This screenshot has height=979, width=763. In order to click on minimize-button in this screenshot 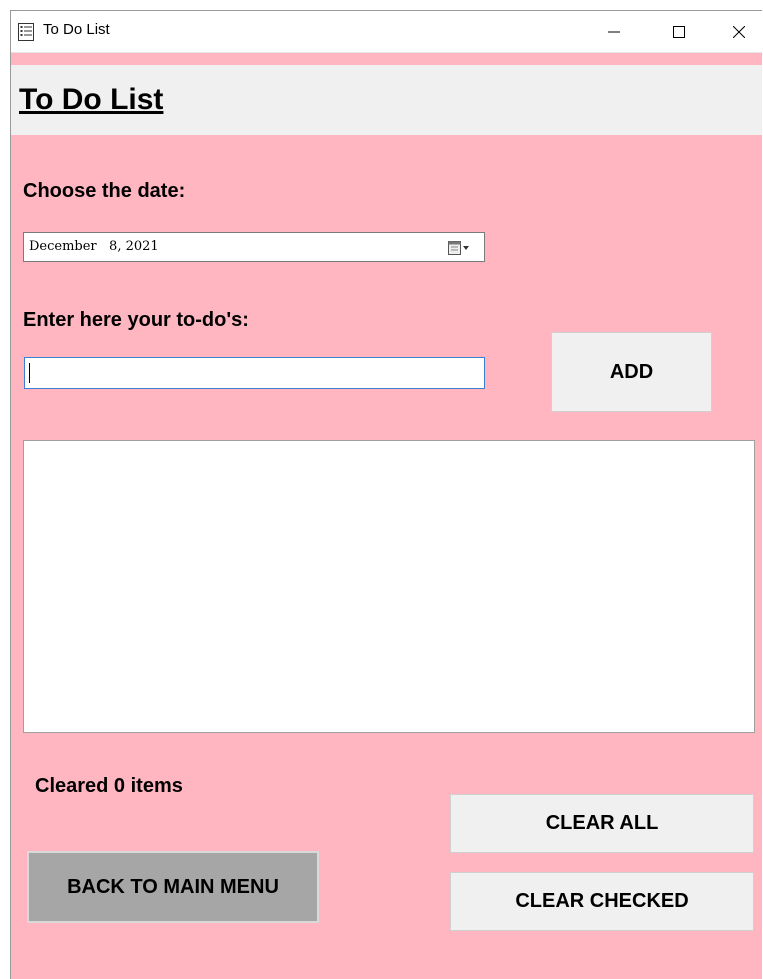, I will do `click(614, 32)`.